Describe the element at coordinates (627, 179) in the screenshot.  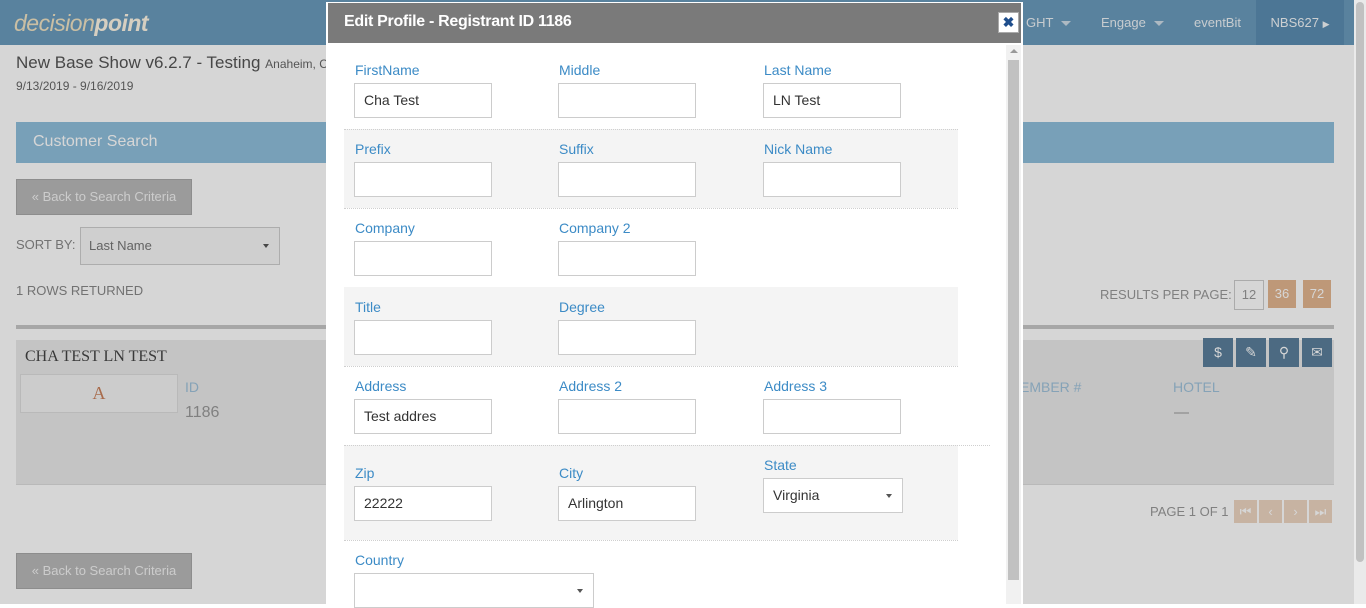
I see `suffix-field` at that location.